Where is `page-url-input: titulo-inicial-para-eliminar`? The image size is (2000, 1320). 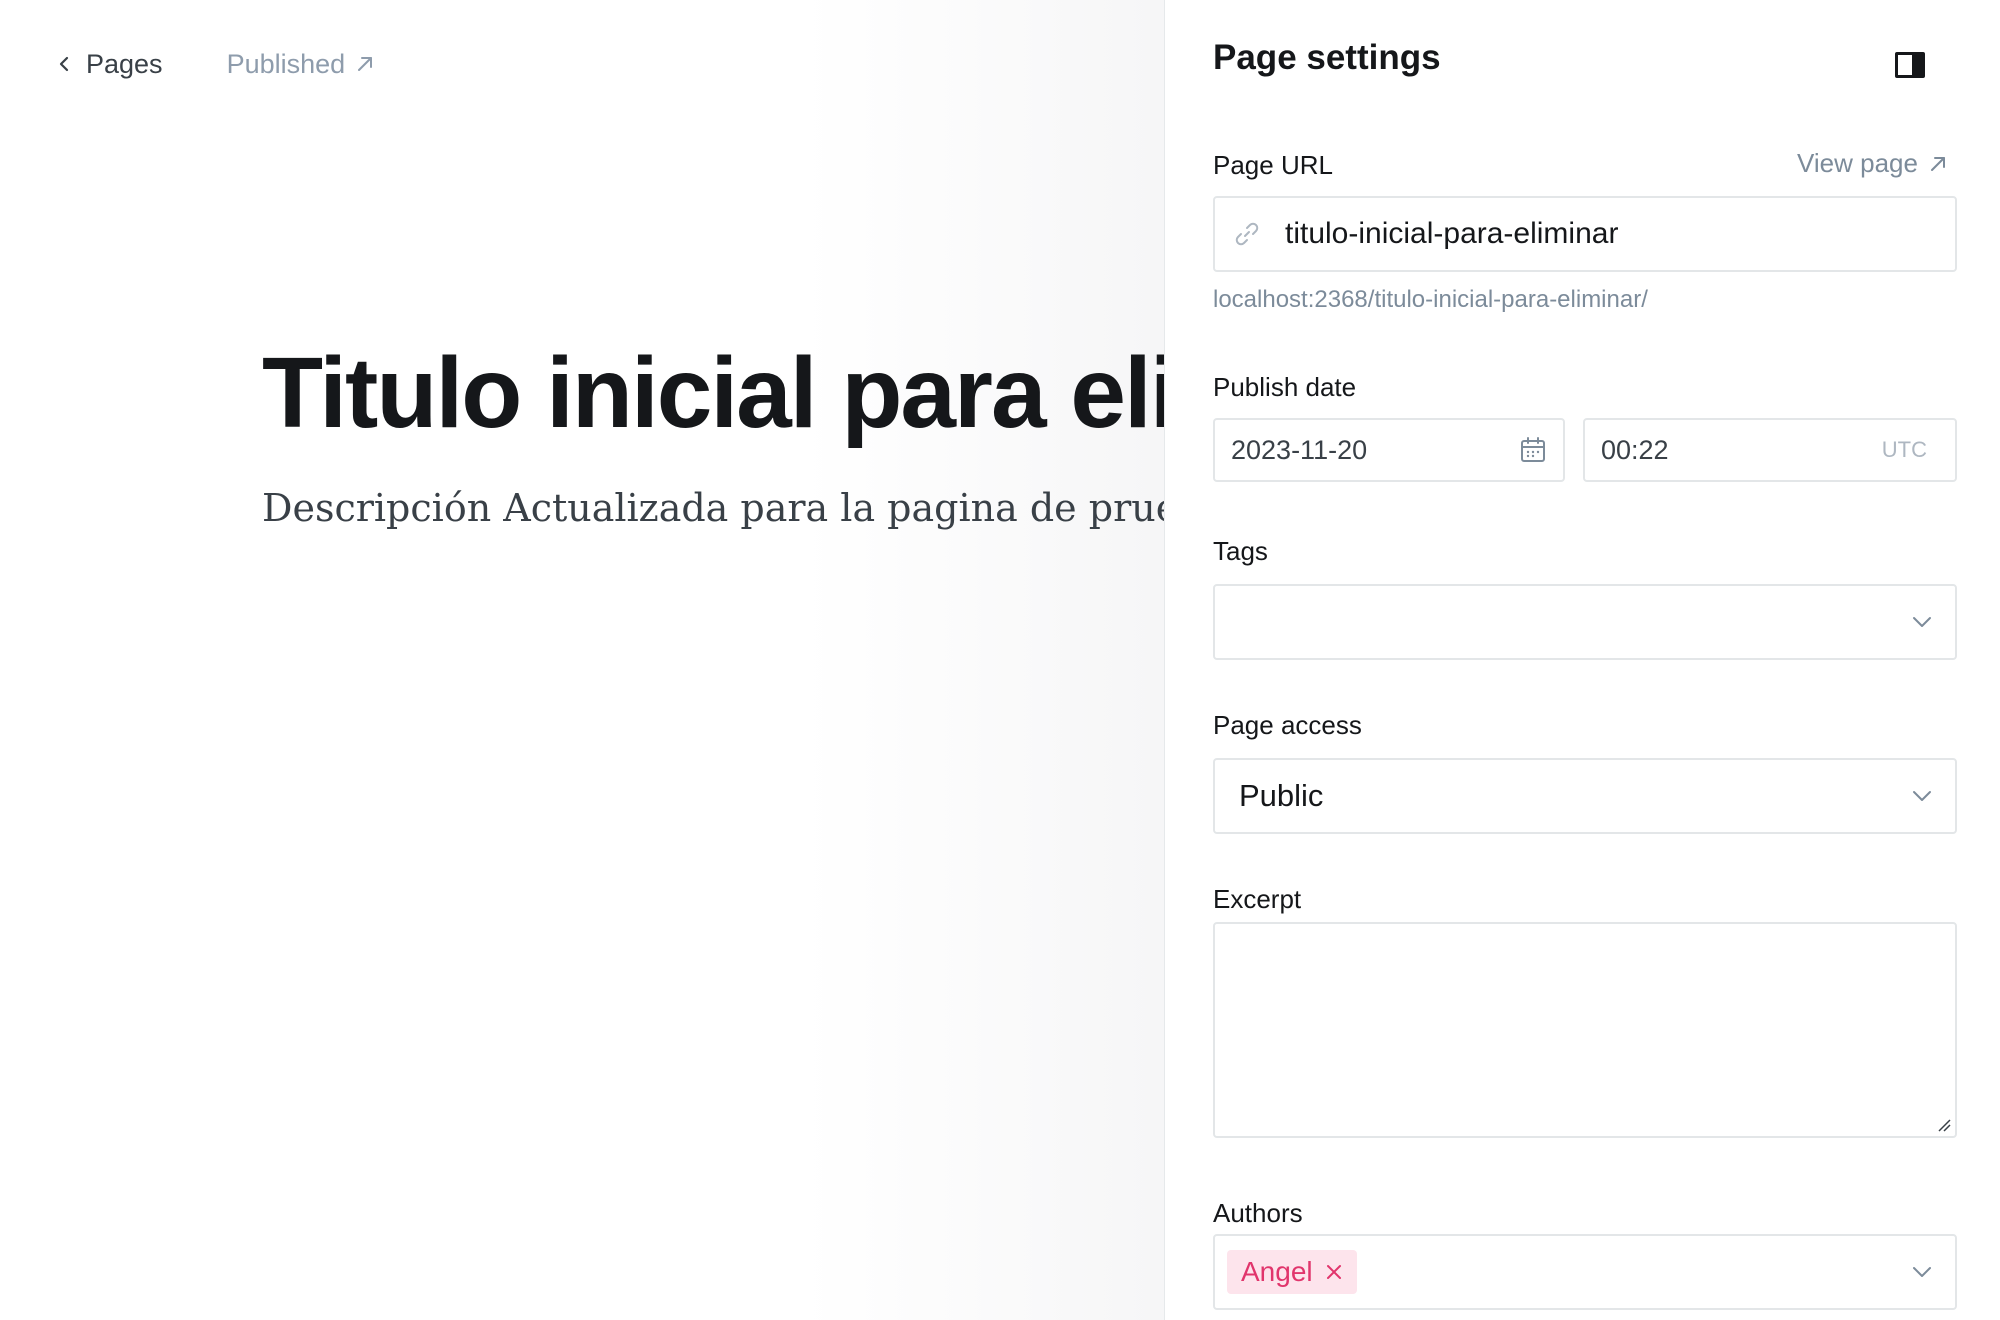
page-url-input: titulo-inicial-para-eliminar is located at coordinates (1585, 234).